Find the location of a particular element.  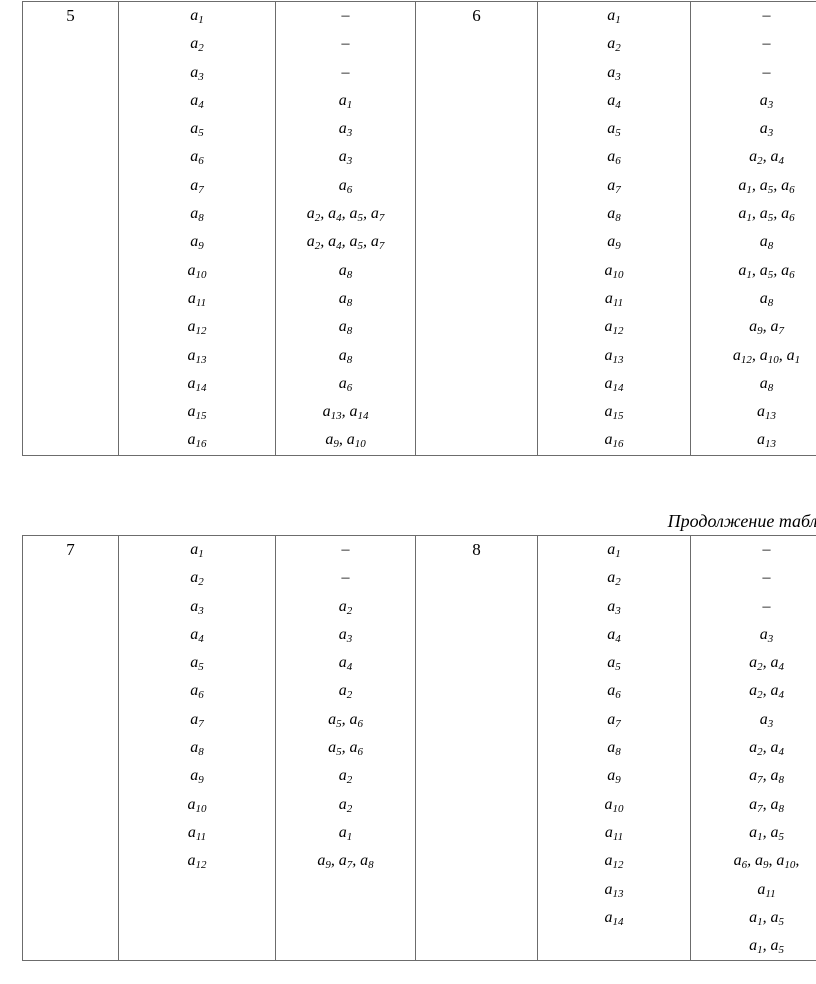

predecessor-value: a11 is located at coordinates (753, 890).